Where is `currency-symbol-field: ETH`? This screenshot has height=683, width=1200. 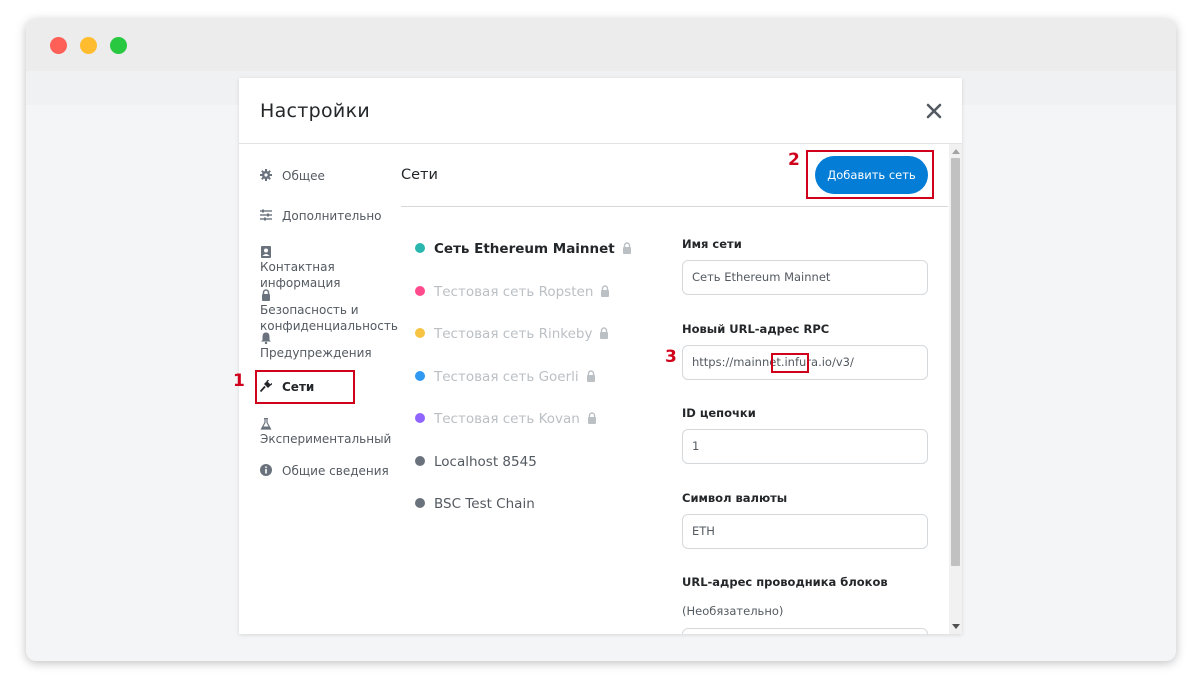 currency-symbol-field: ETH is located at coordinates (805, 531).